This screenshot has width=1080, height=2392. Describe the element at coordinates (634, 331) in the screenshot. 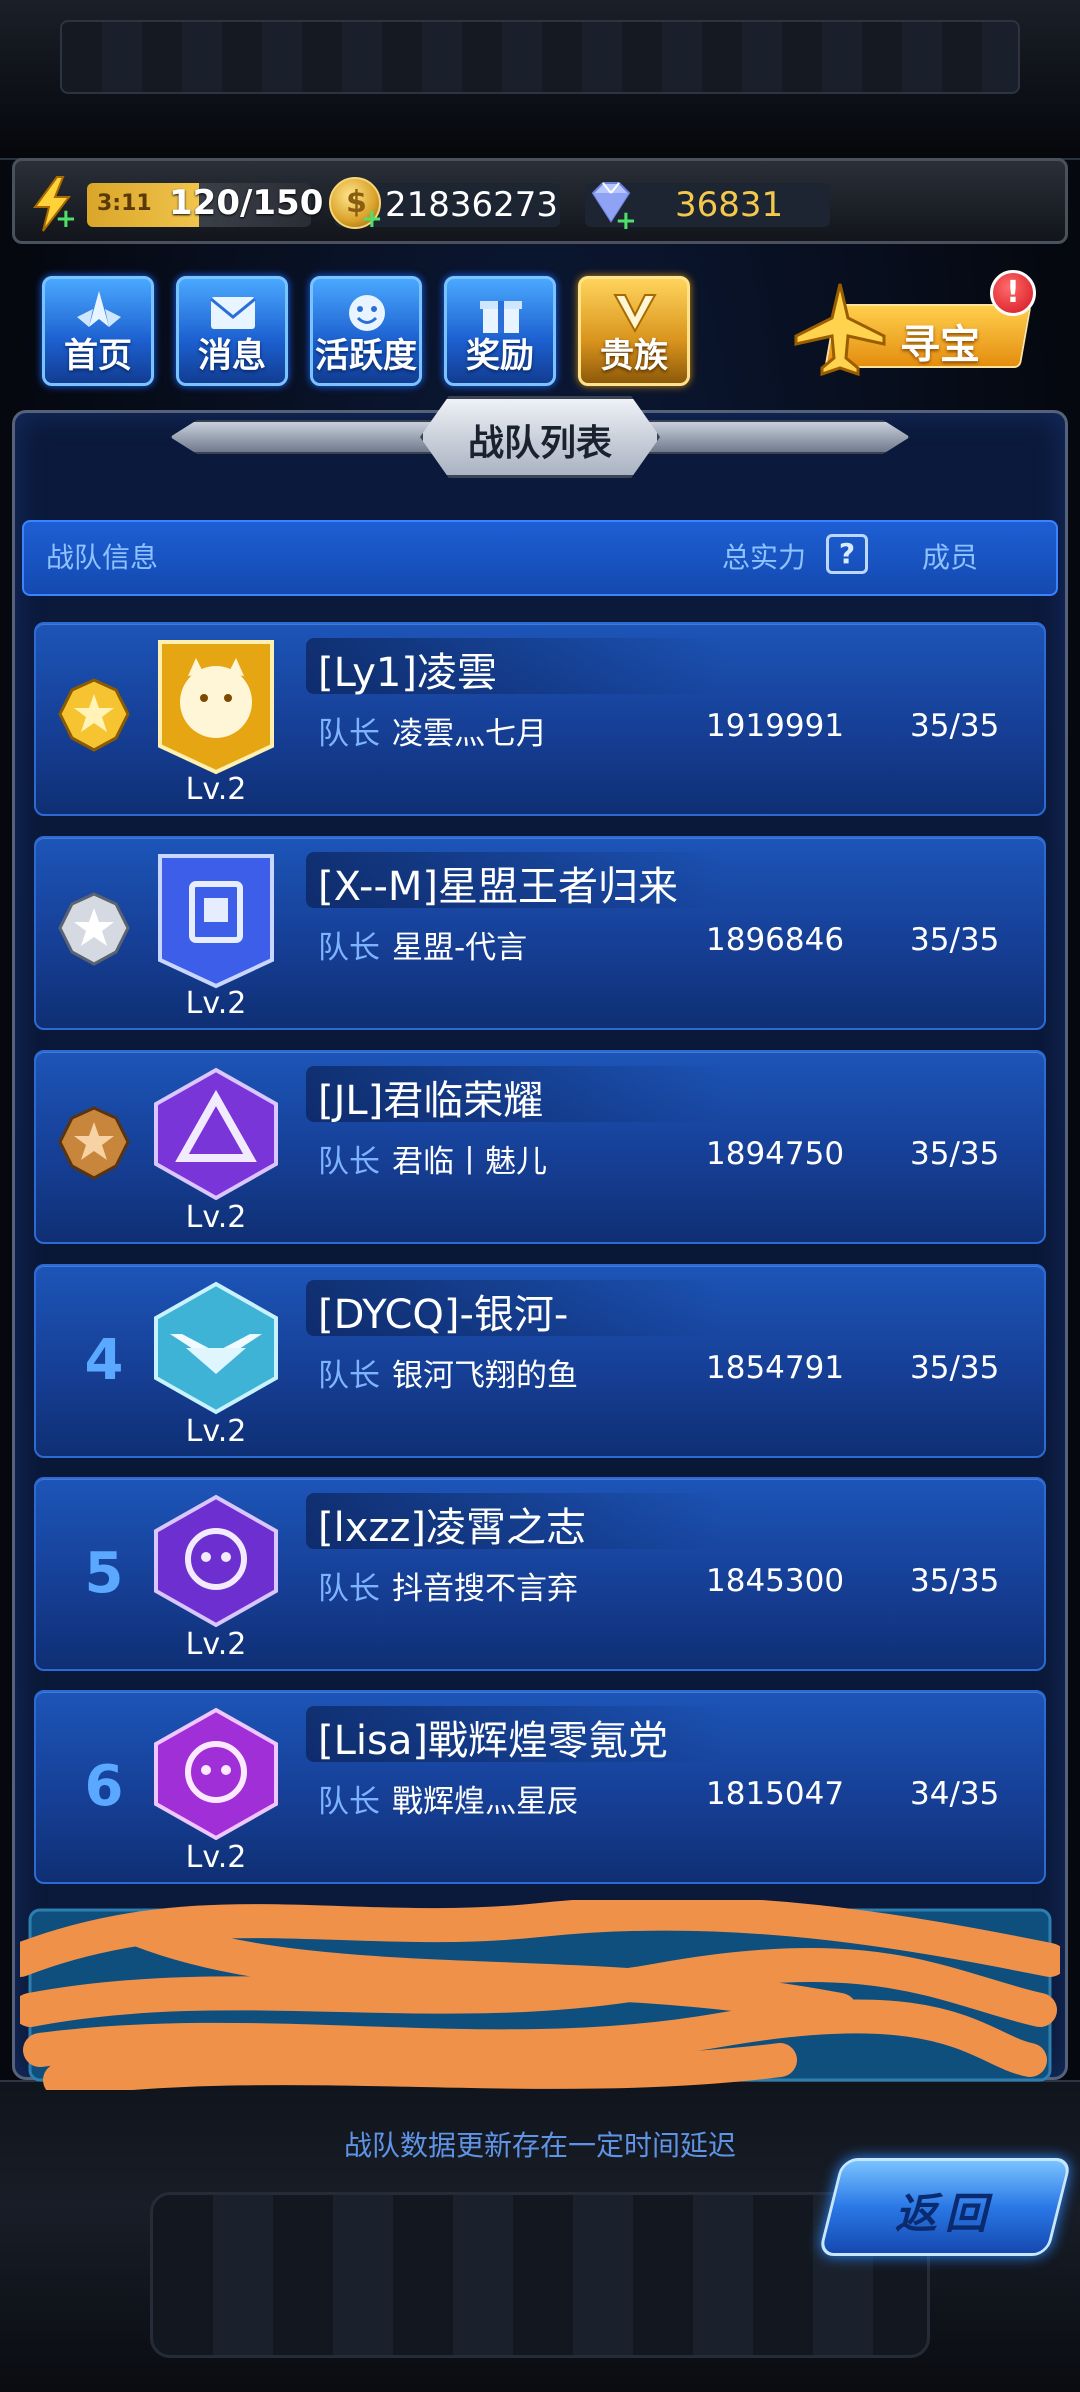

I see `nav-noble-button: 贵族` at that location.